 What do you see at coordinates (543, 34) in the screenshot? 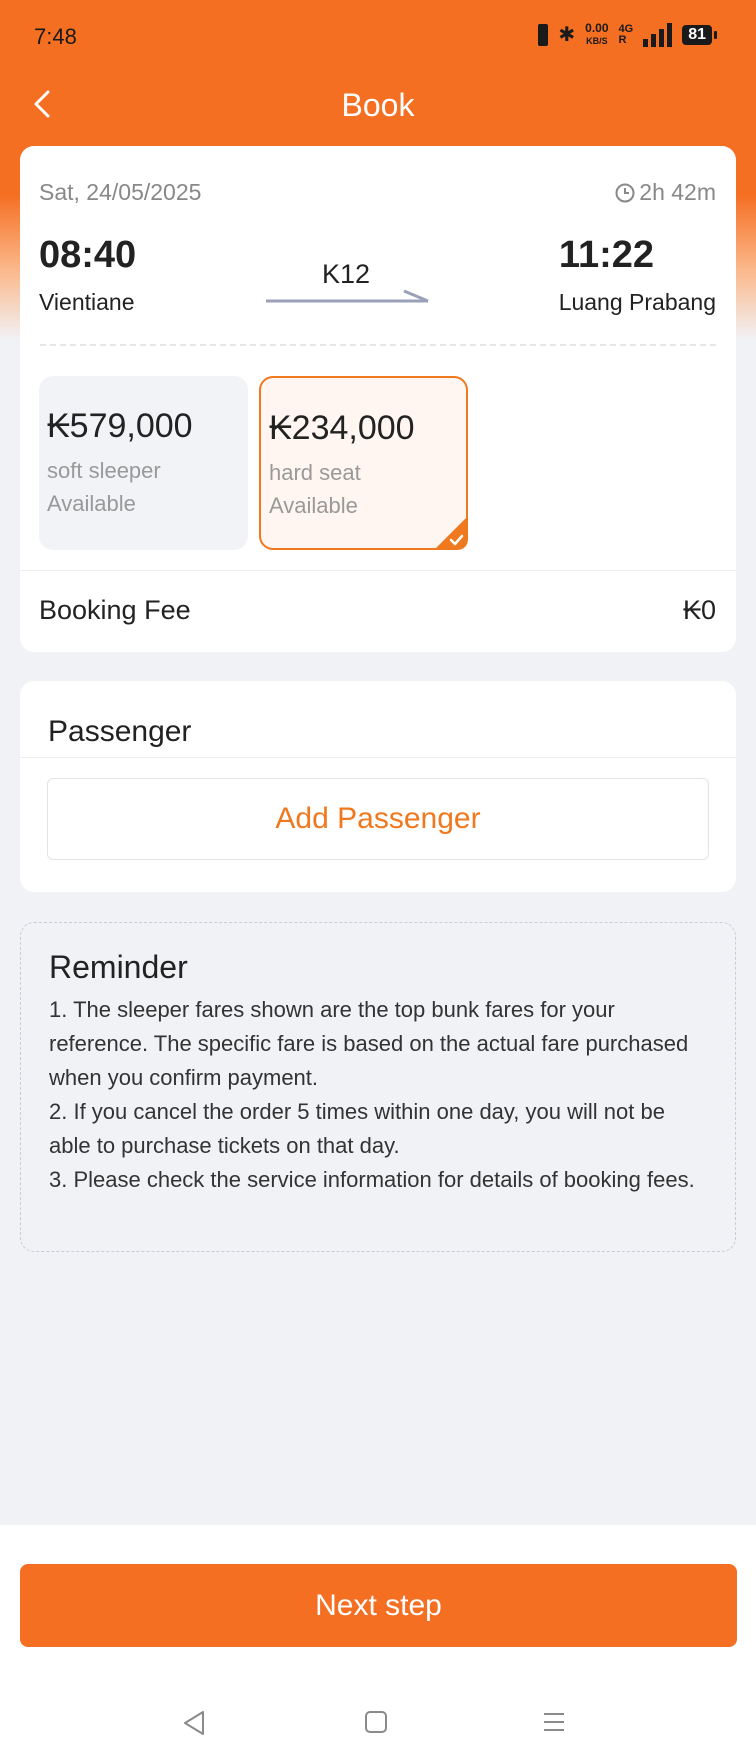
I see `vibrate-icon` at bounding box center [543, 34].